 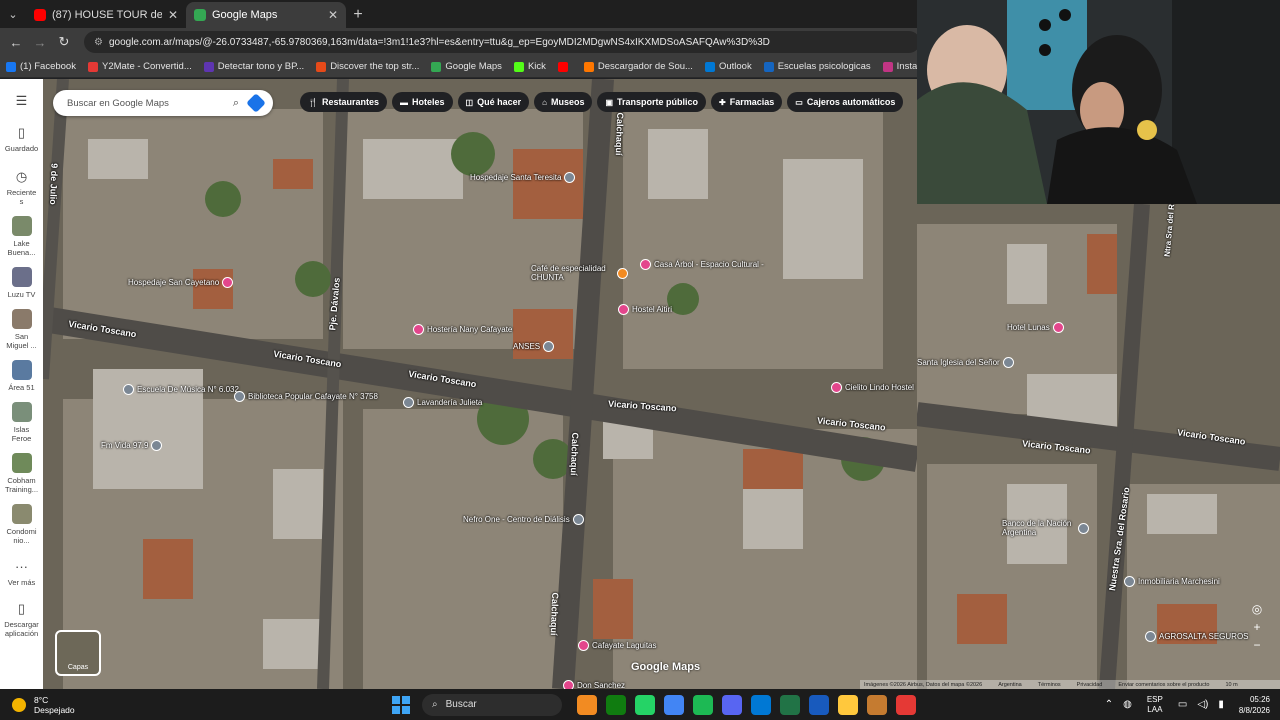 I want to click on category-chip: ▣ Transporte público, so click(x=652, y=102).